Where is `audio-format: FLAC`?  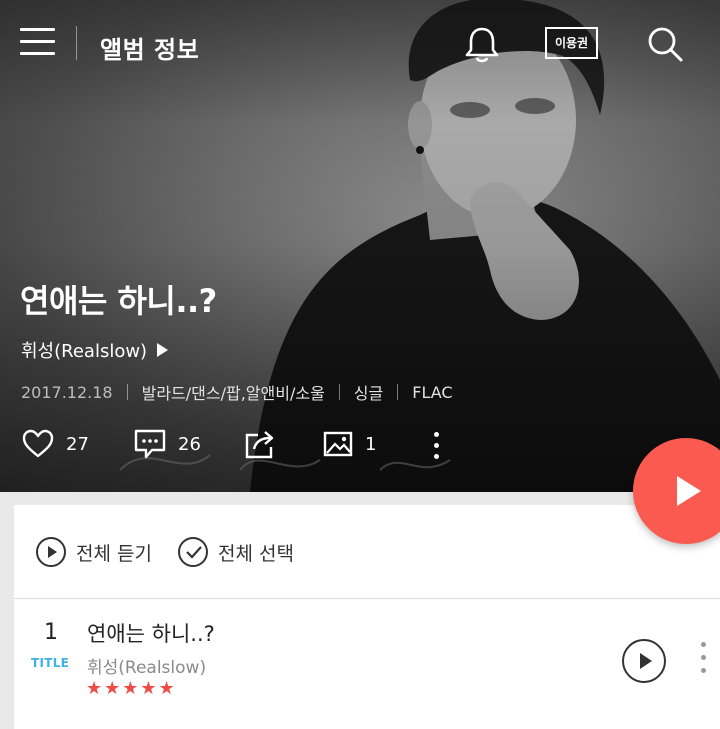 audio-format: FLAC is located at coordinates (432, 392).